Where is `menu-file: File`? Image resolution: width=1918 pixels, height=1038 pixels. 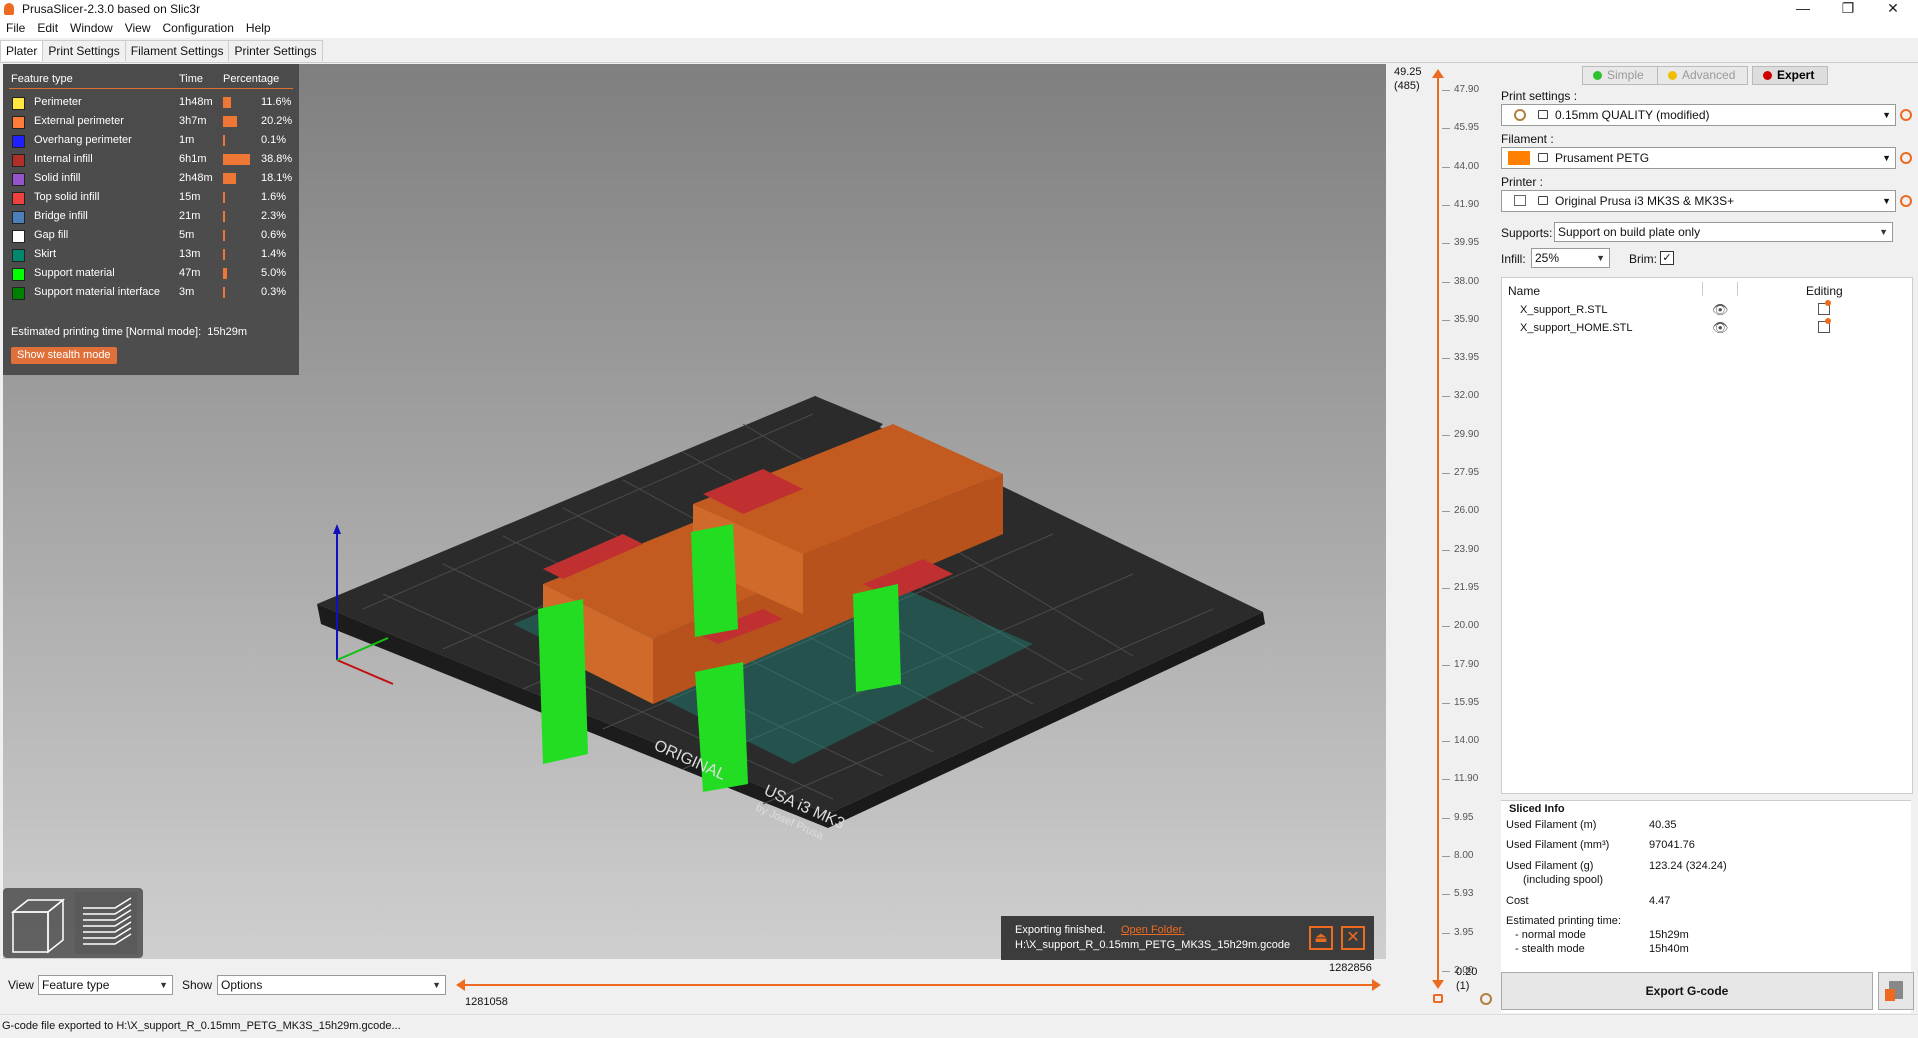
menu-file: File is located at coordinates (15, 26).